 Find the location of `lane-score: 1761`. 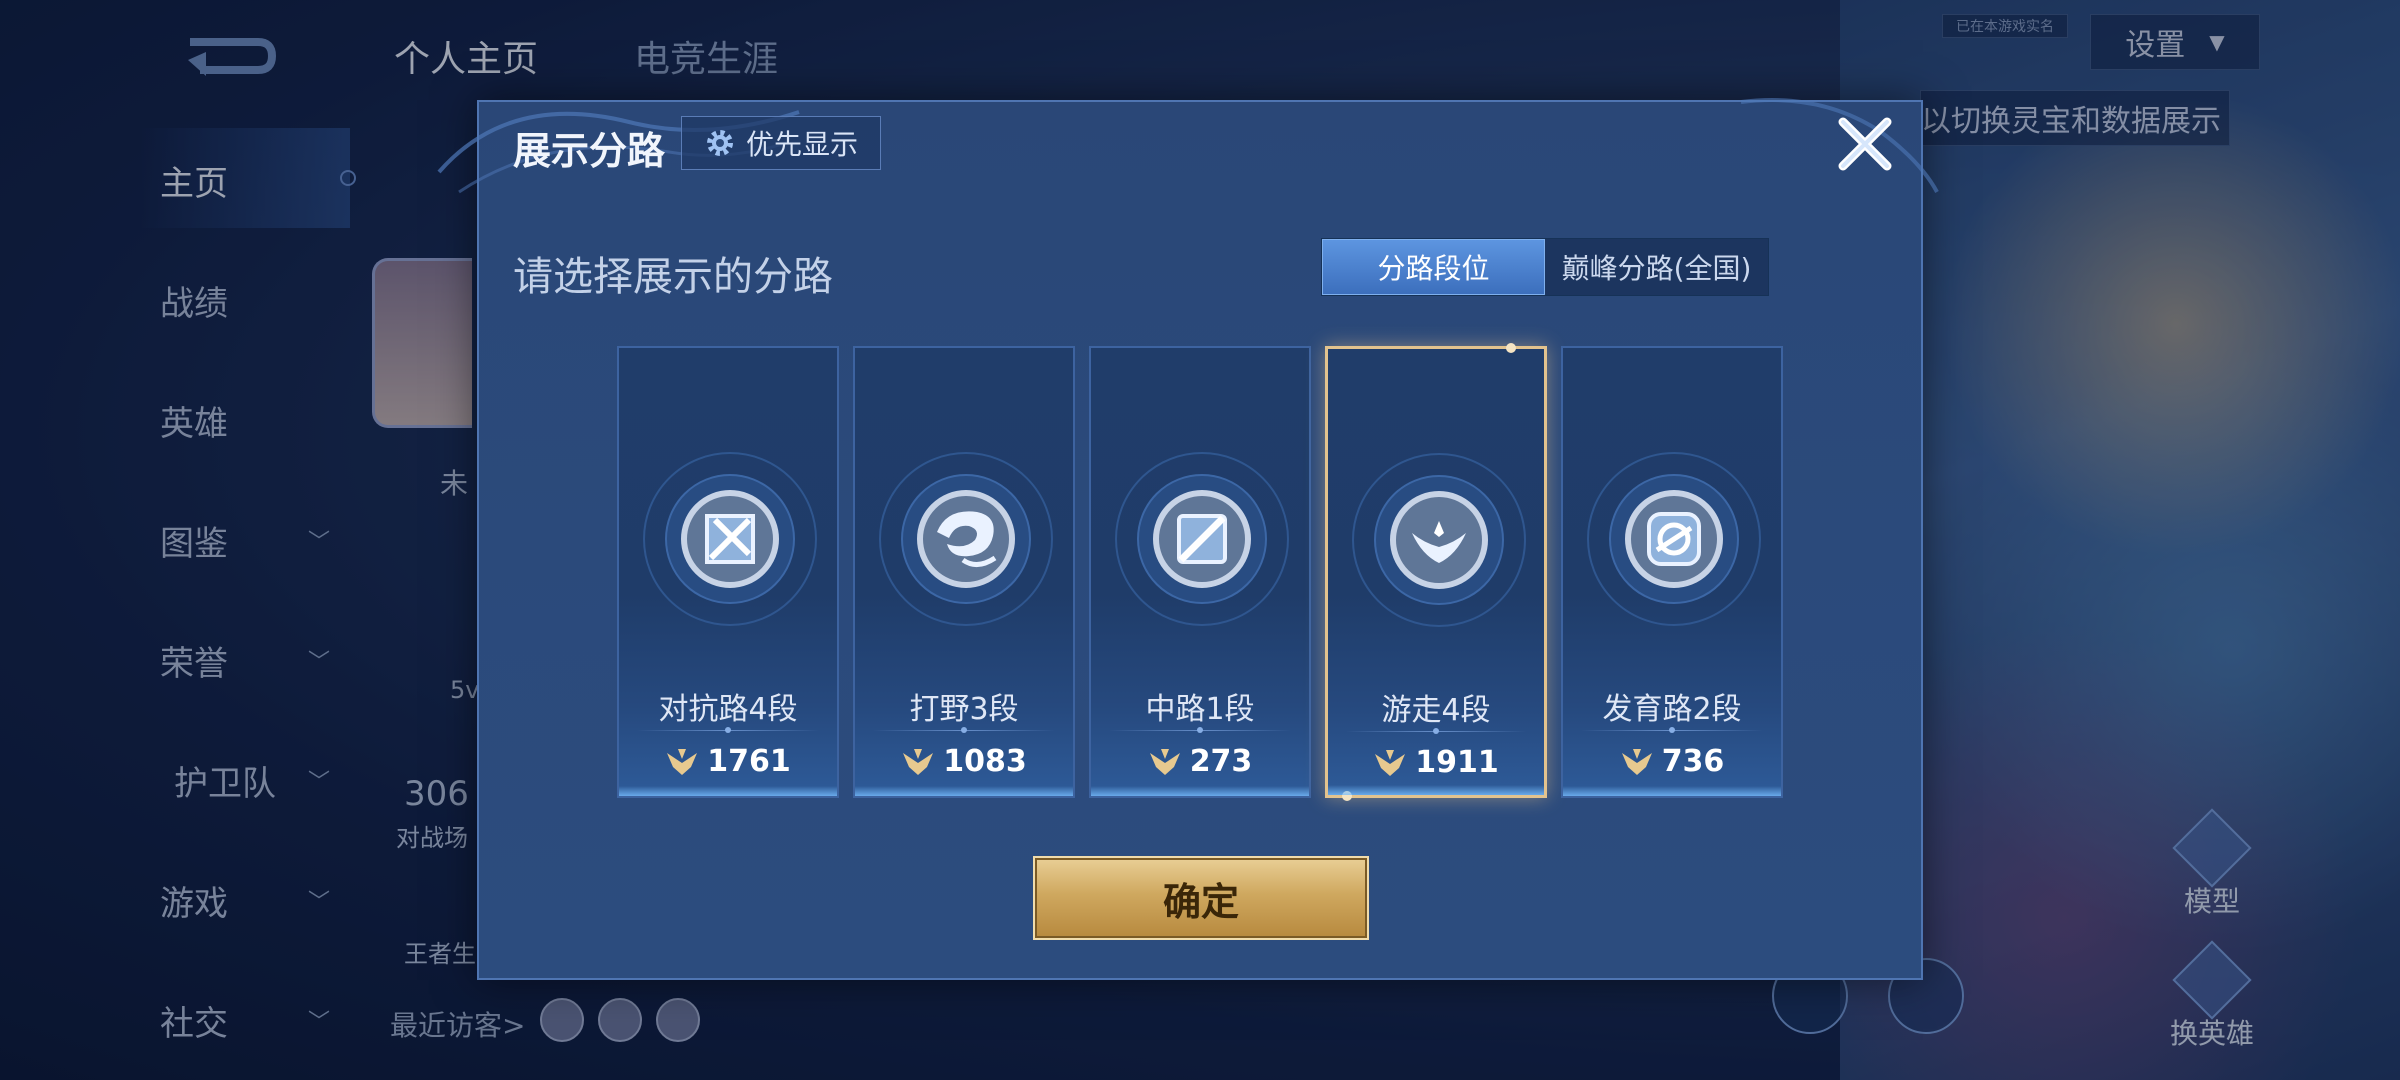

lane-score: 1761 is located at coordinates (728, 761).